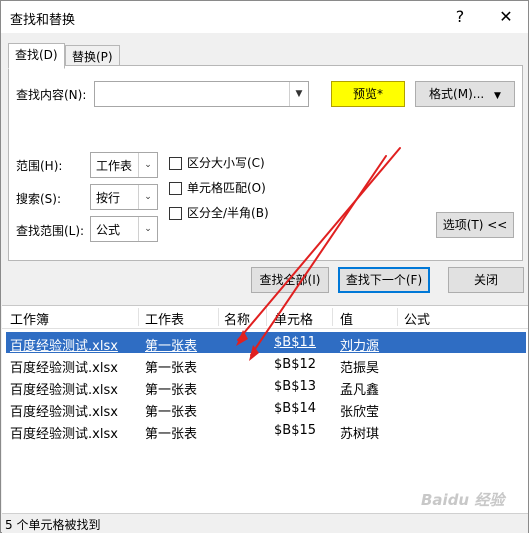  I want to click on close-button: 关闭, so click(486, 280).